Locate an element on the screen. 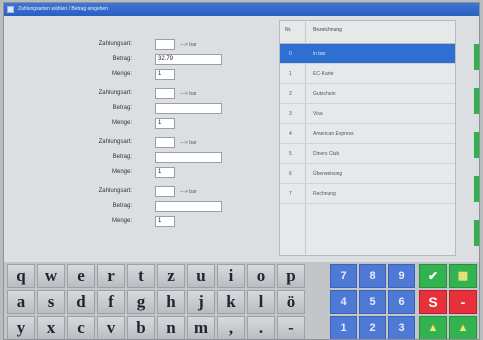  key-t: t is located at coordinates (141, 276).